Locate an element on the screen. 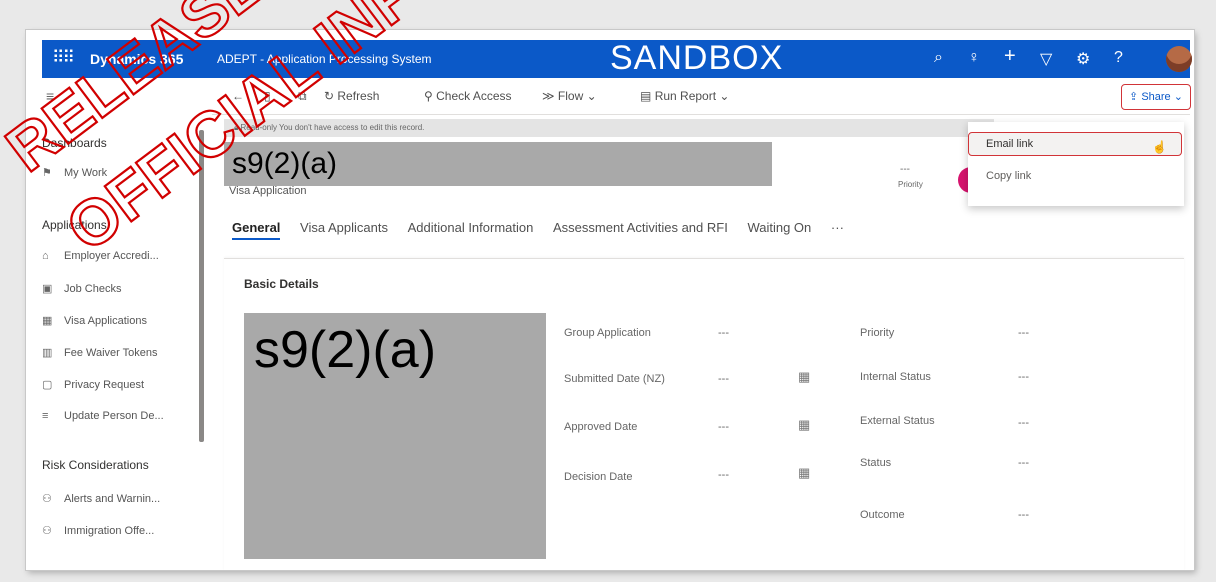 This screenshot has width=1216, height=582. sidebar-item-label: Fee Waiver Tokens is located at coordinates (111, 353).